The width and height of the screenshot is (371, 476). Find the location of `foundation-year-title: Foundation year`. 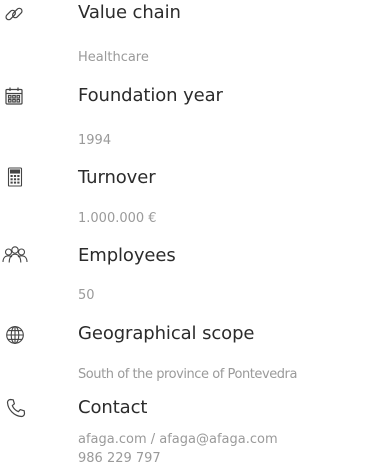

foundation-year-title: Foundation year is located at coordinates (150, 95).